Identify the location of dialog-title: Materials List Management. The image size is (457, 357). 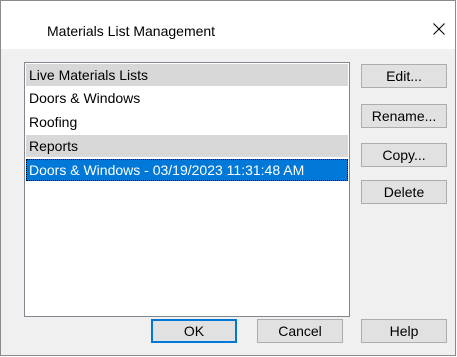
(131, 31).